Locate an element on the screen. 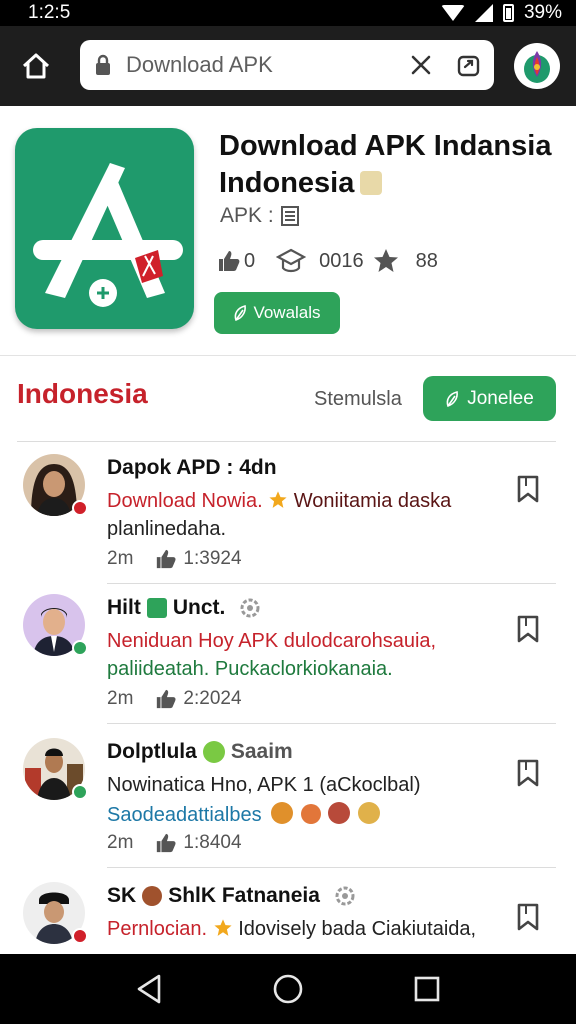 This screenshot has width=576, height=1024. recents-icon is located at coordinates (426, 989).